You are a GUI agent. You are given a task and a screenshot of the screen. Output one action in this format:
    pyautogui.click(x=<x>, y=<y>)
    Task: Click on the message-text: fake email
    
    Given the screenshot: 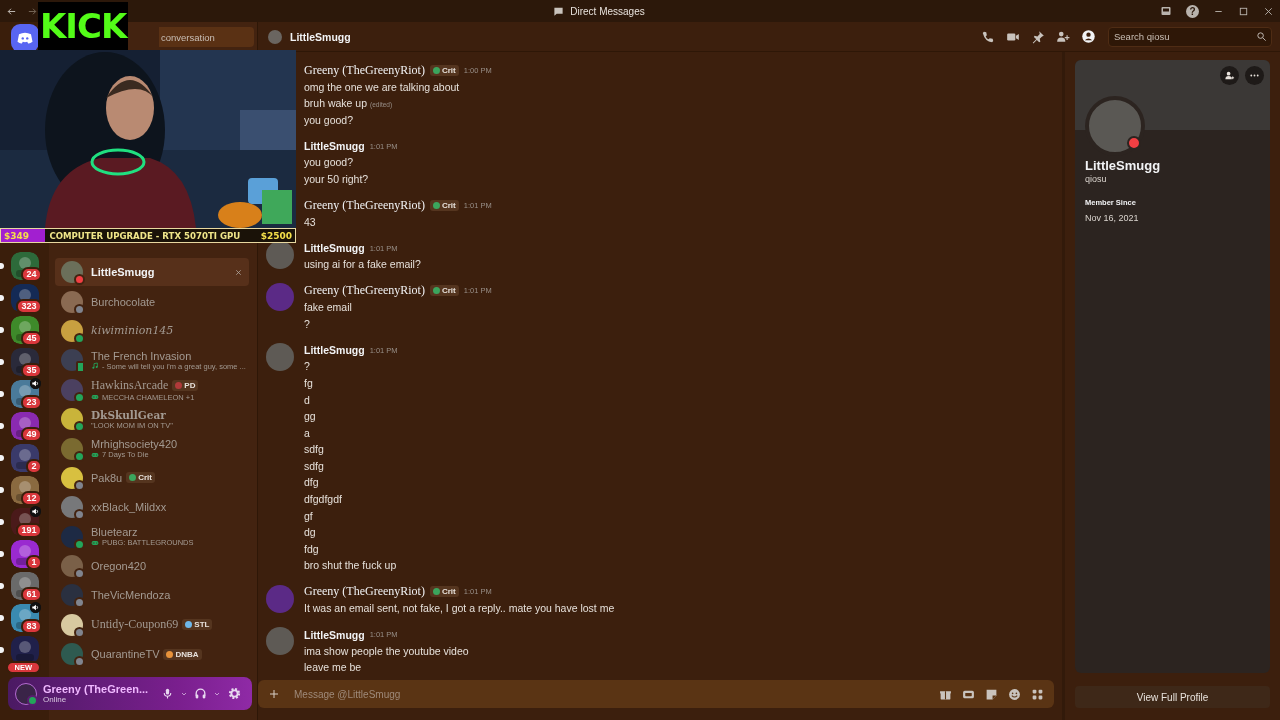 What is the action you would take?
    pyautogui.click(x=328, y=307)
    